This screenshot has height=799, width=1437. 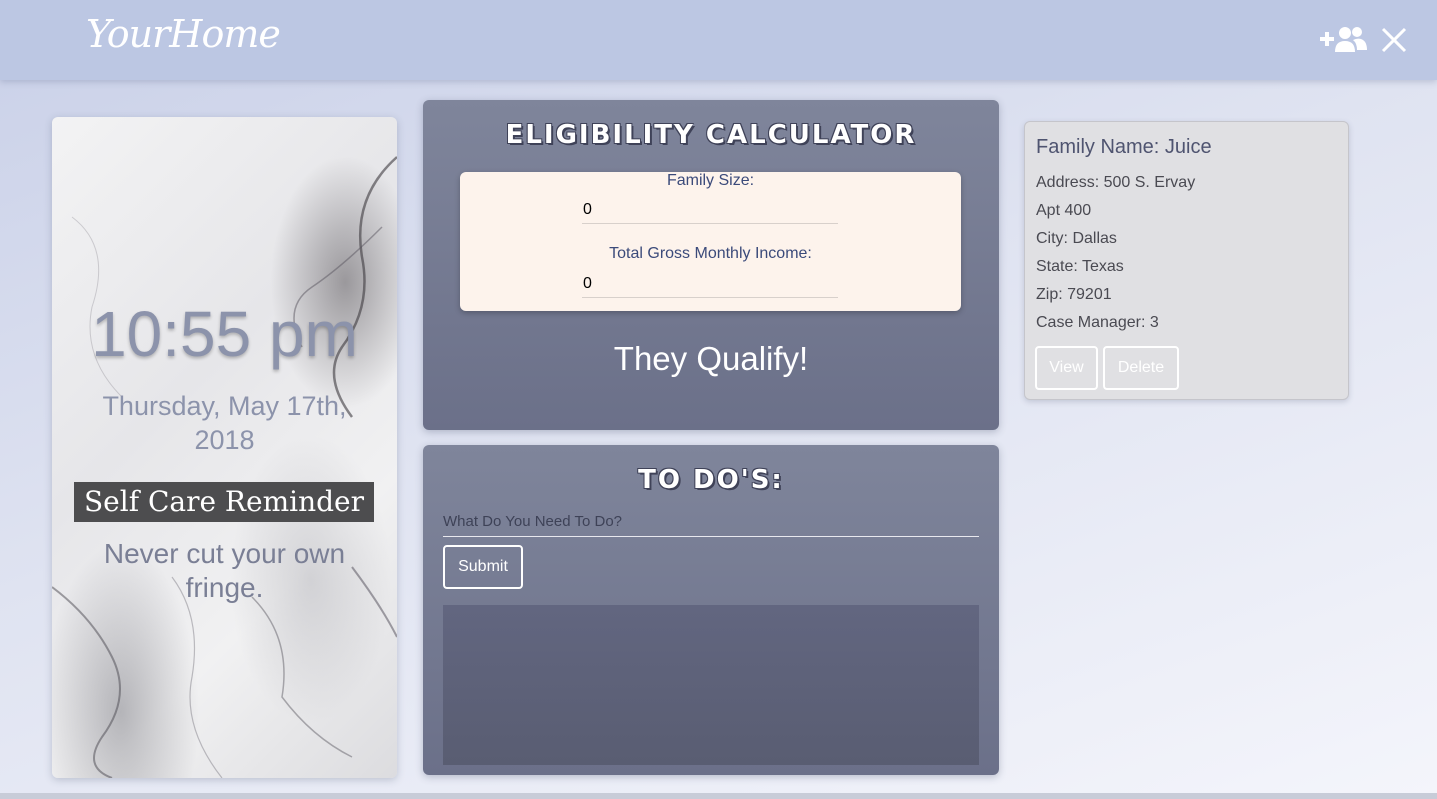 What do you see at coordinates (718, 796) in the screenshot?
I see `bottom-scroll-strip` at bounding box center [718, 796].